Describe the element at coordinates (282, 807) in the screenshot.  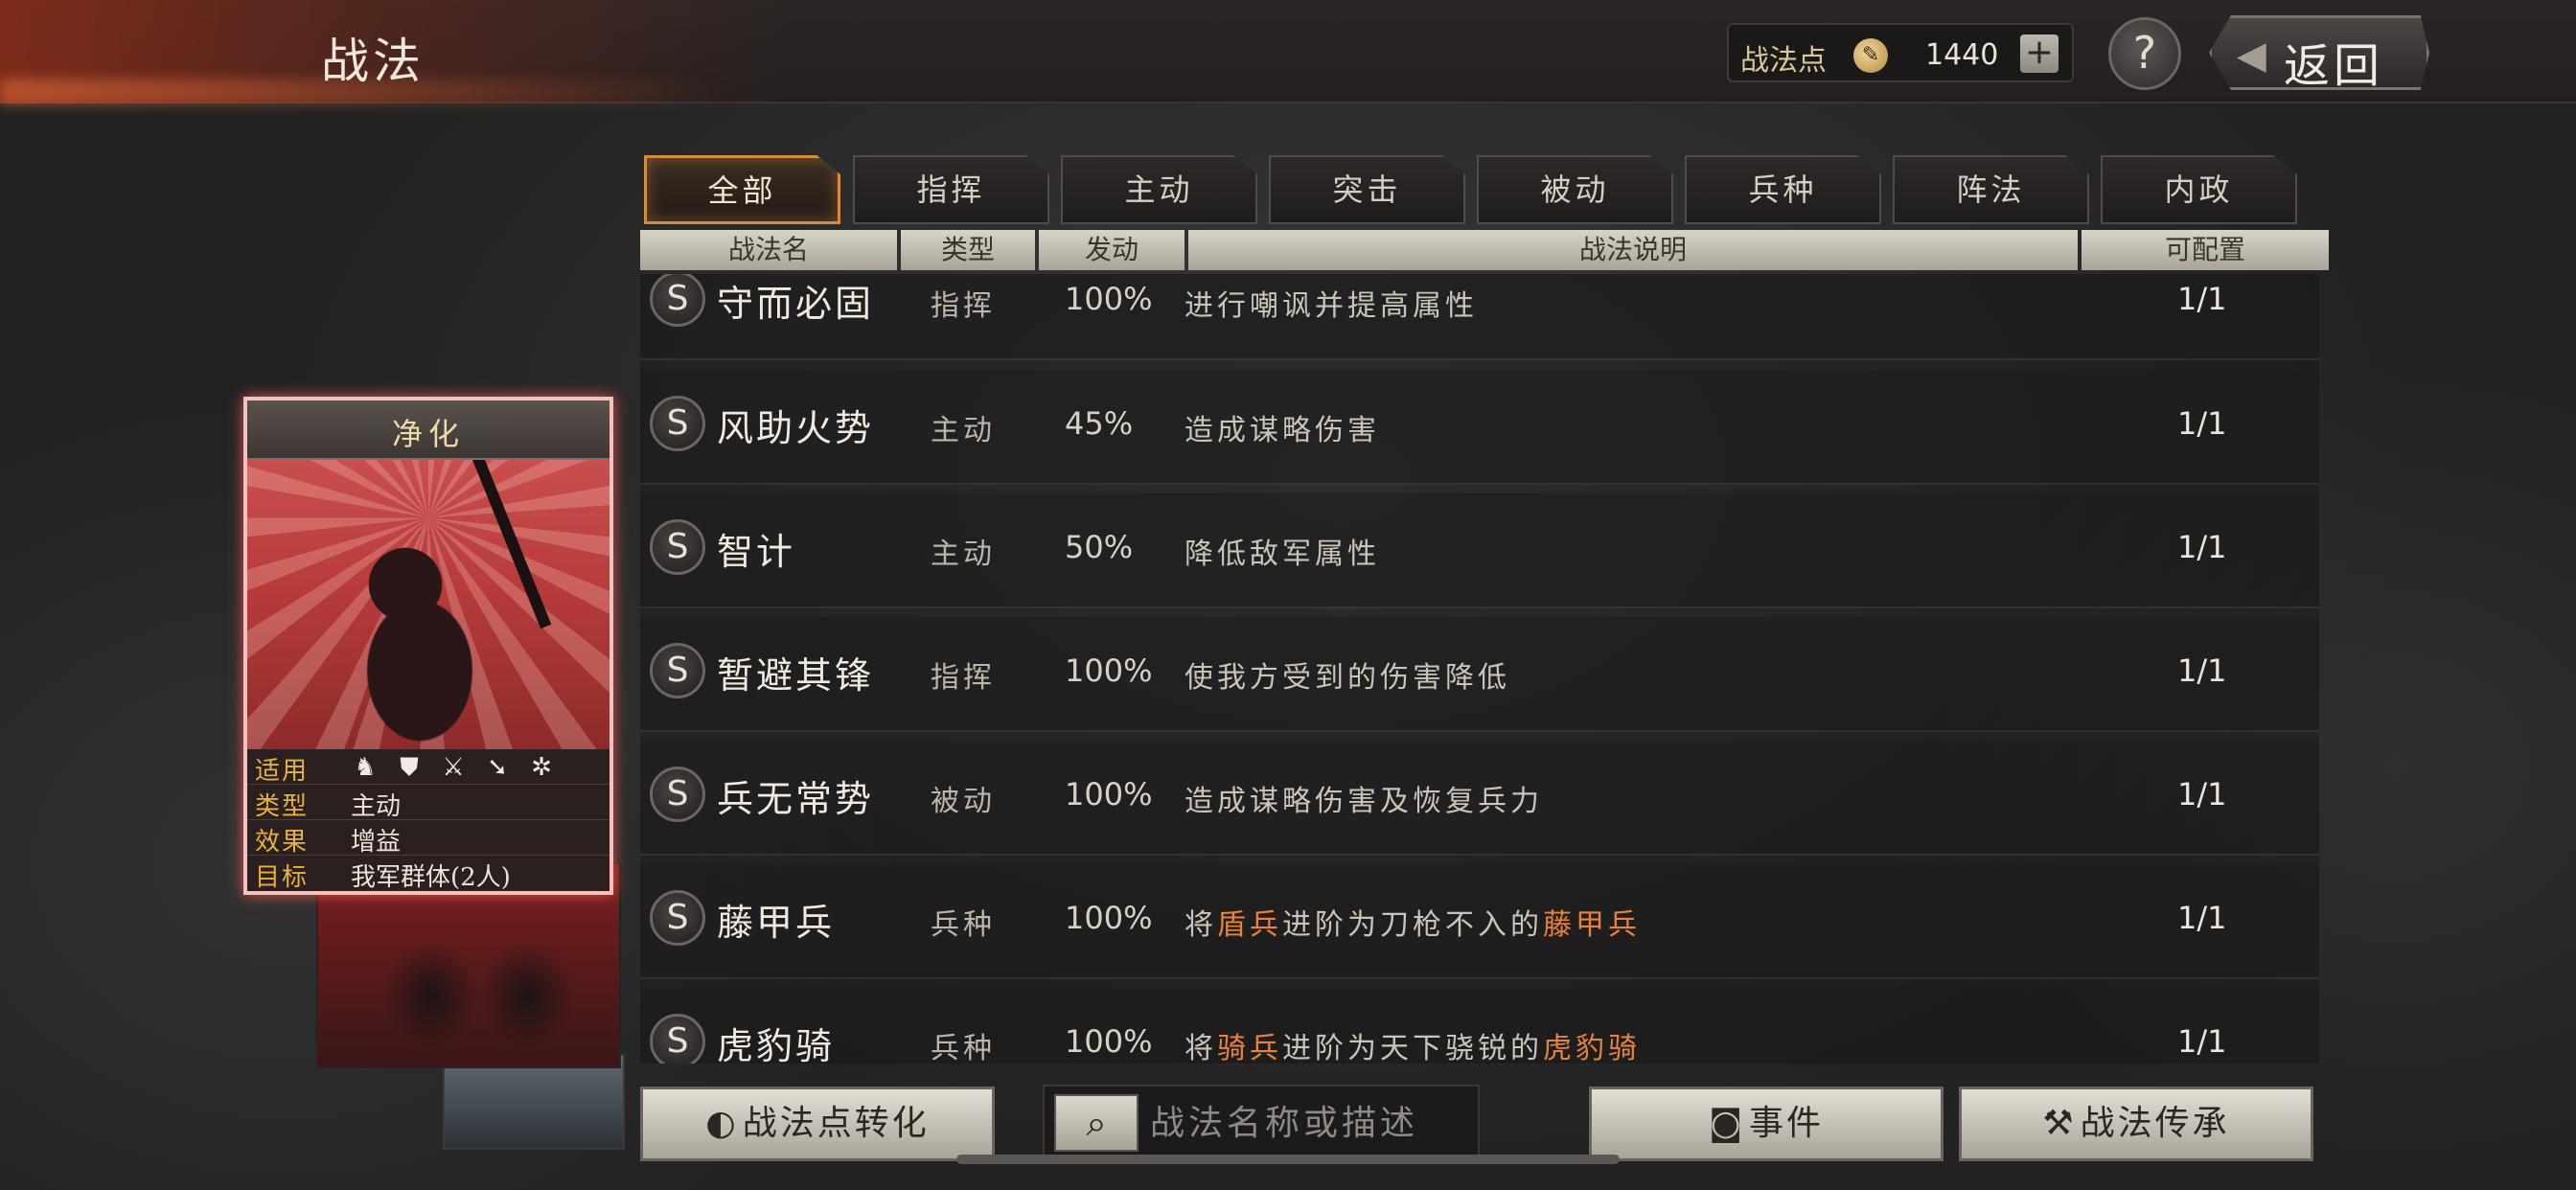
I see `card-type-label: 类型` at that location.